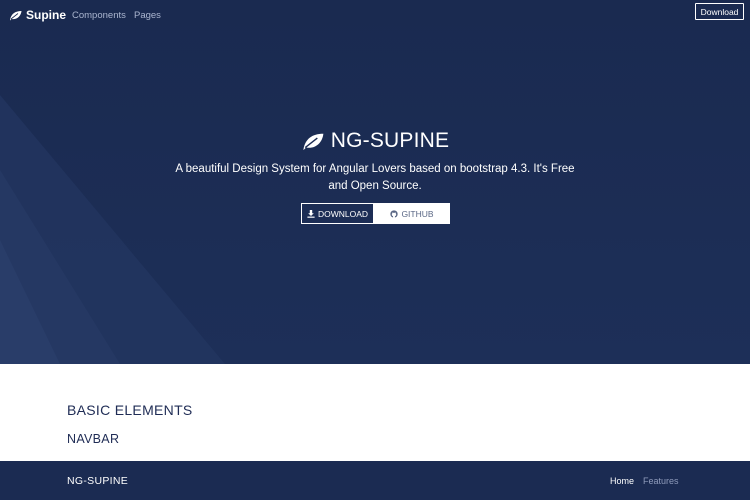 This screenshot has width=750, height=500. I want to click on navbar-brand-label: Supine, so click(46, 15).